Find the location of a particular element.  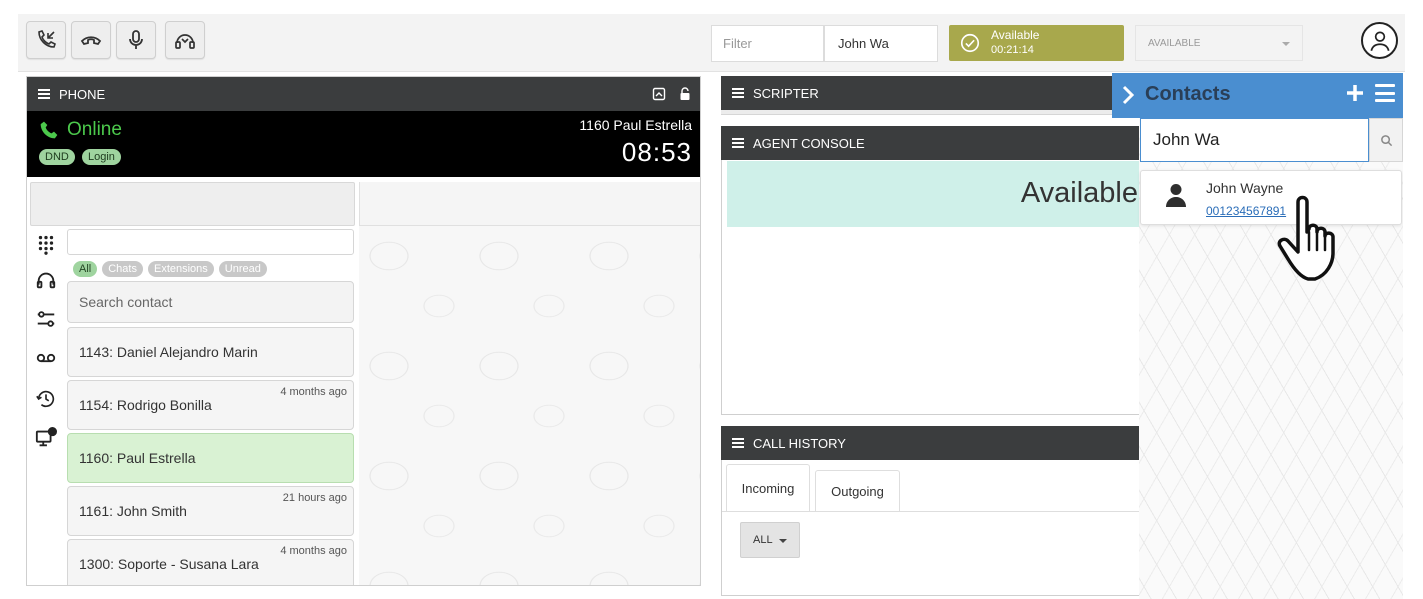

online-indicator: Online is located at coordinates (80, 130).